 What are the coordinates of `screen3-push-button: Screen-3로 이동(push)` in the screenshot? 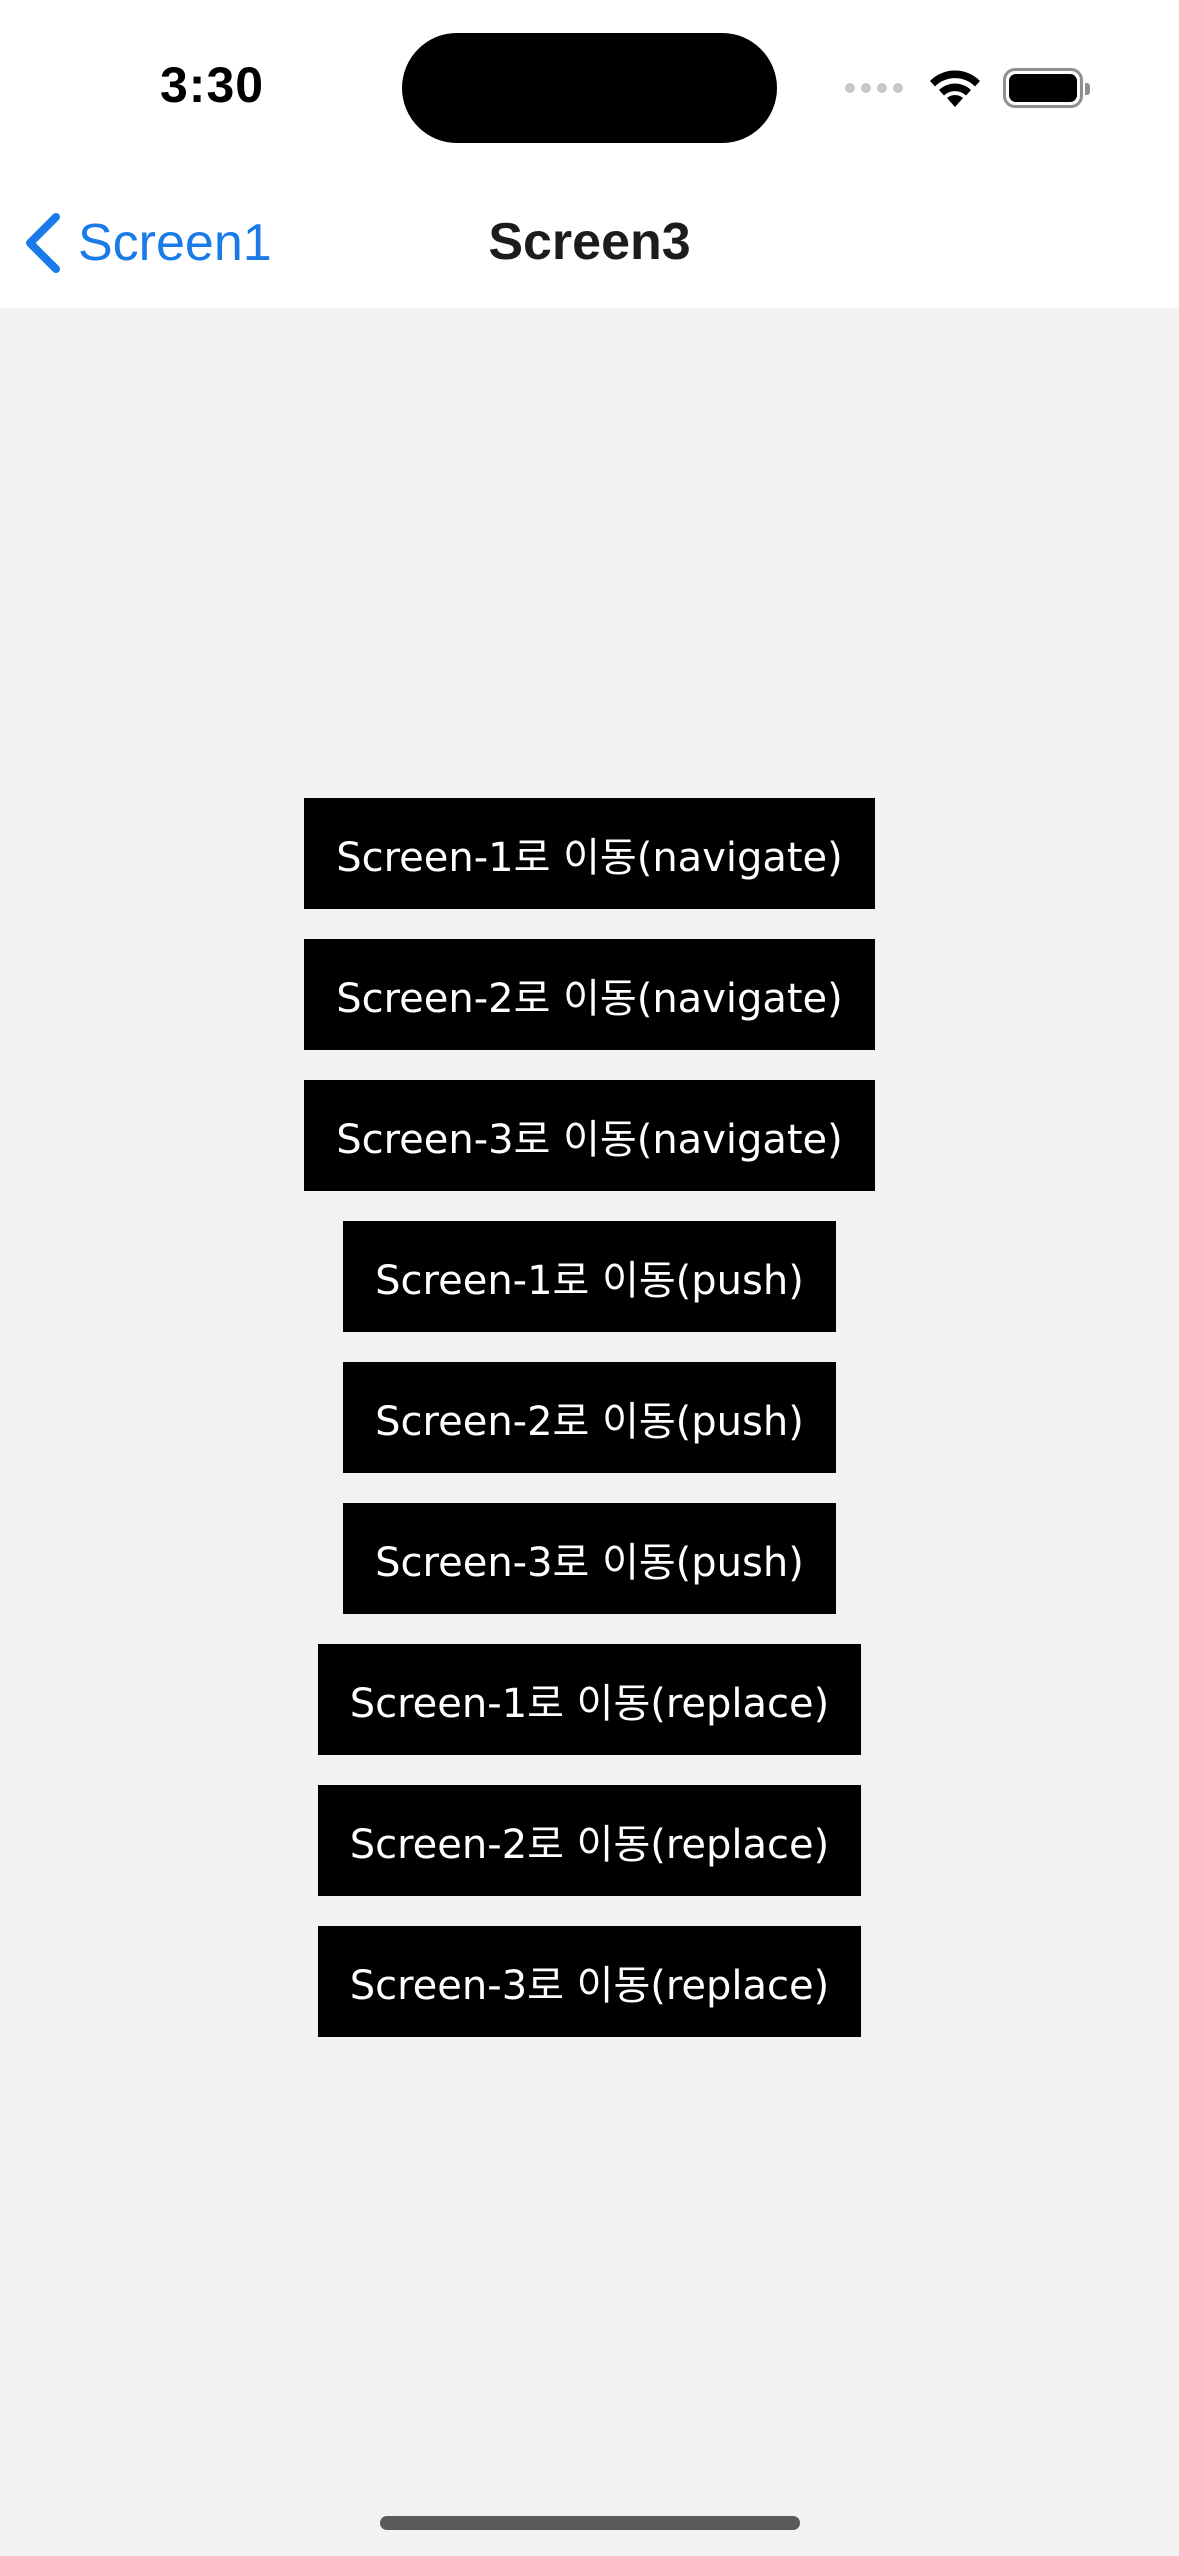 It's located at (589, 1558).